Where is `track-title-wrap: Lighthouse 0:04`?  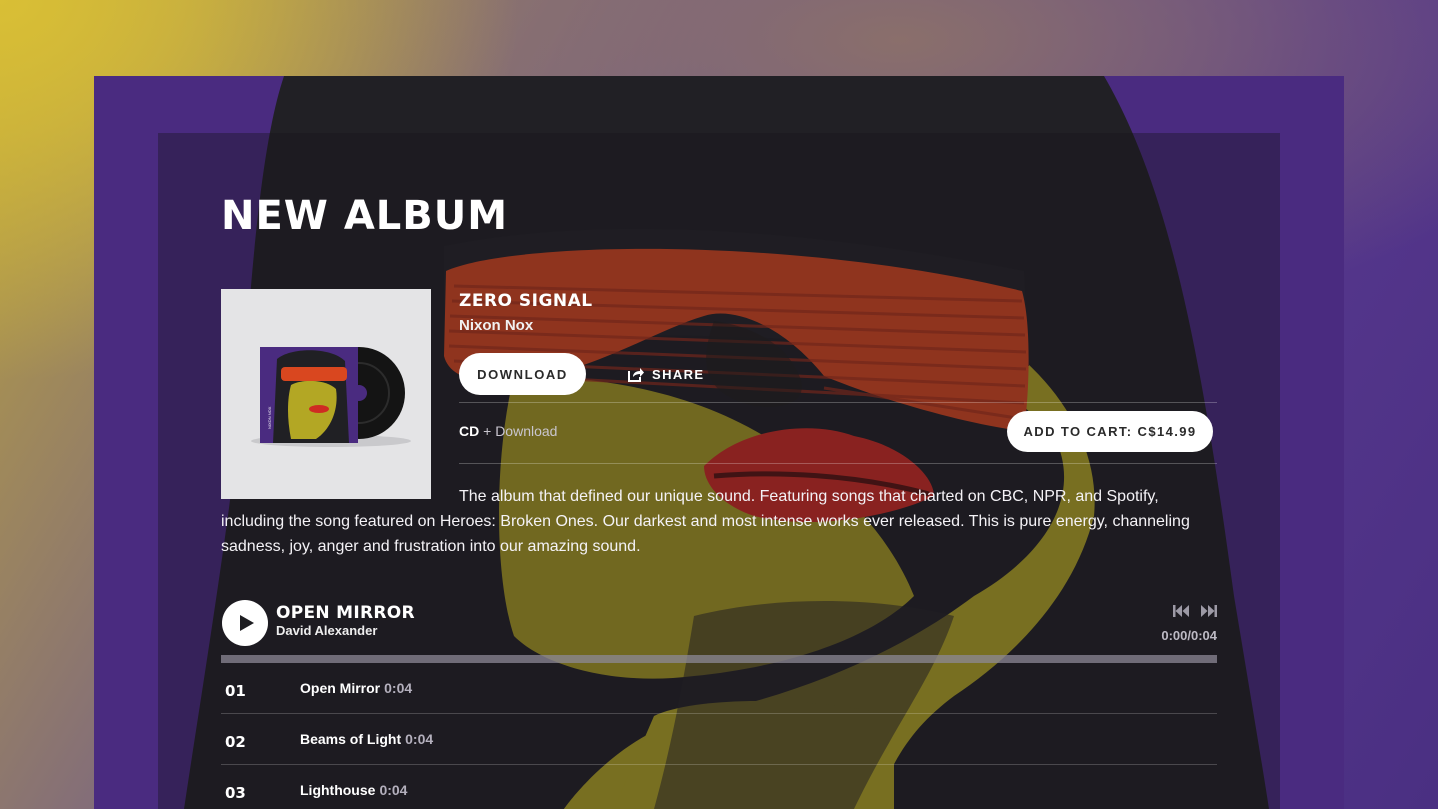 track-title-wrap: Lighthouse 0:04 is located at coordinates (353, 790).